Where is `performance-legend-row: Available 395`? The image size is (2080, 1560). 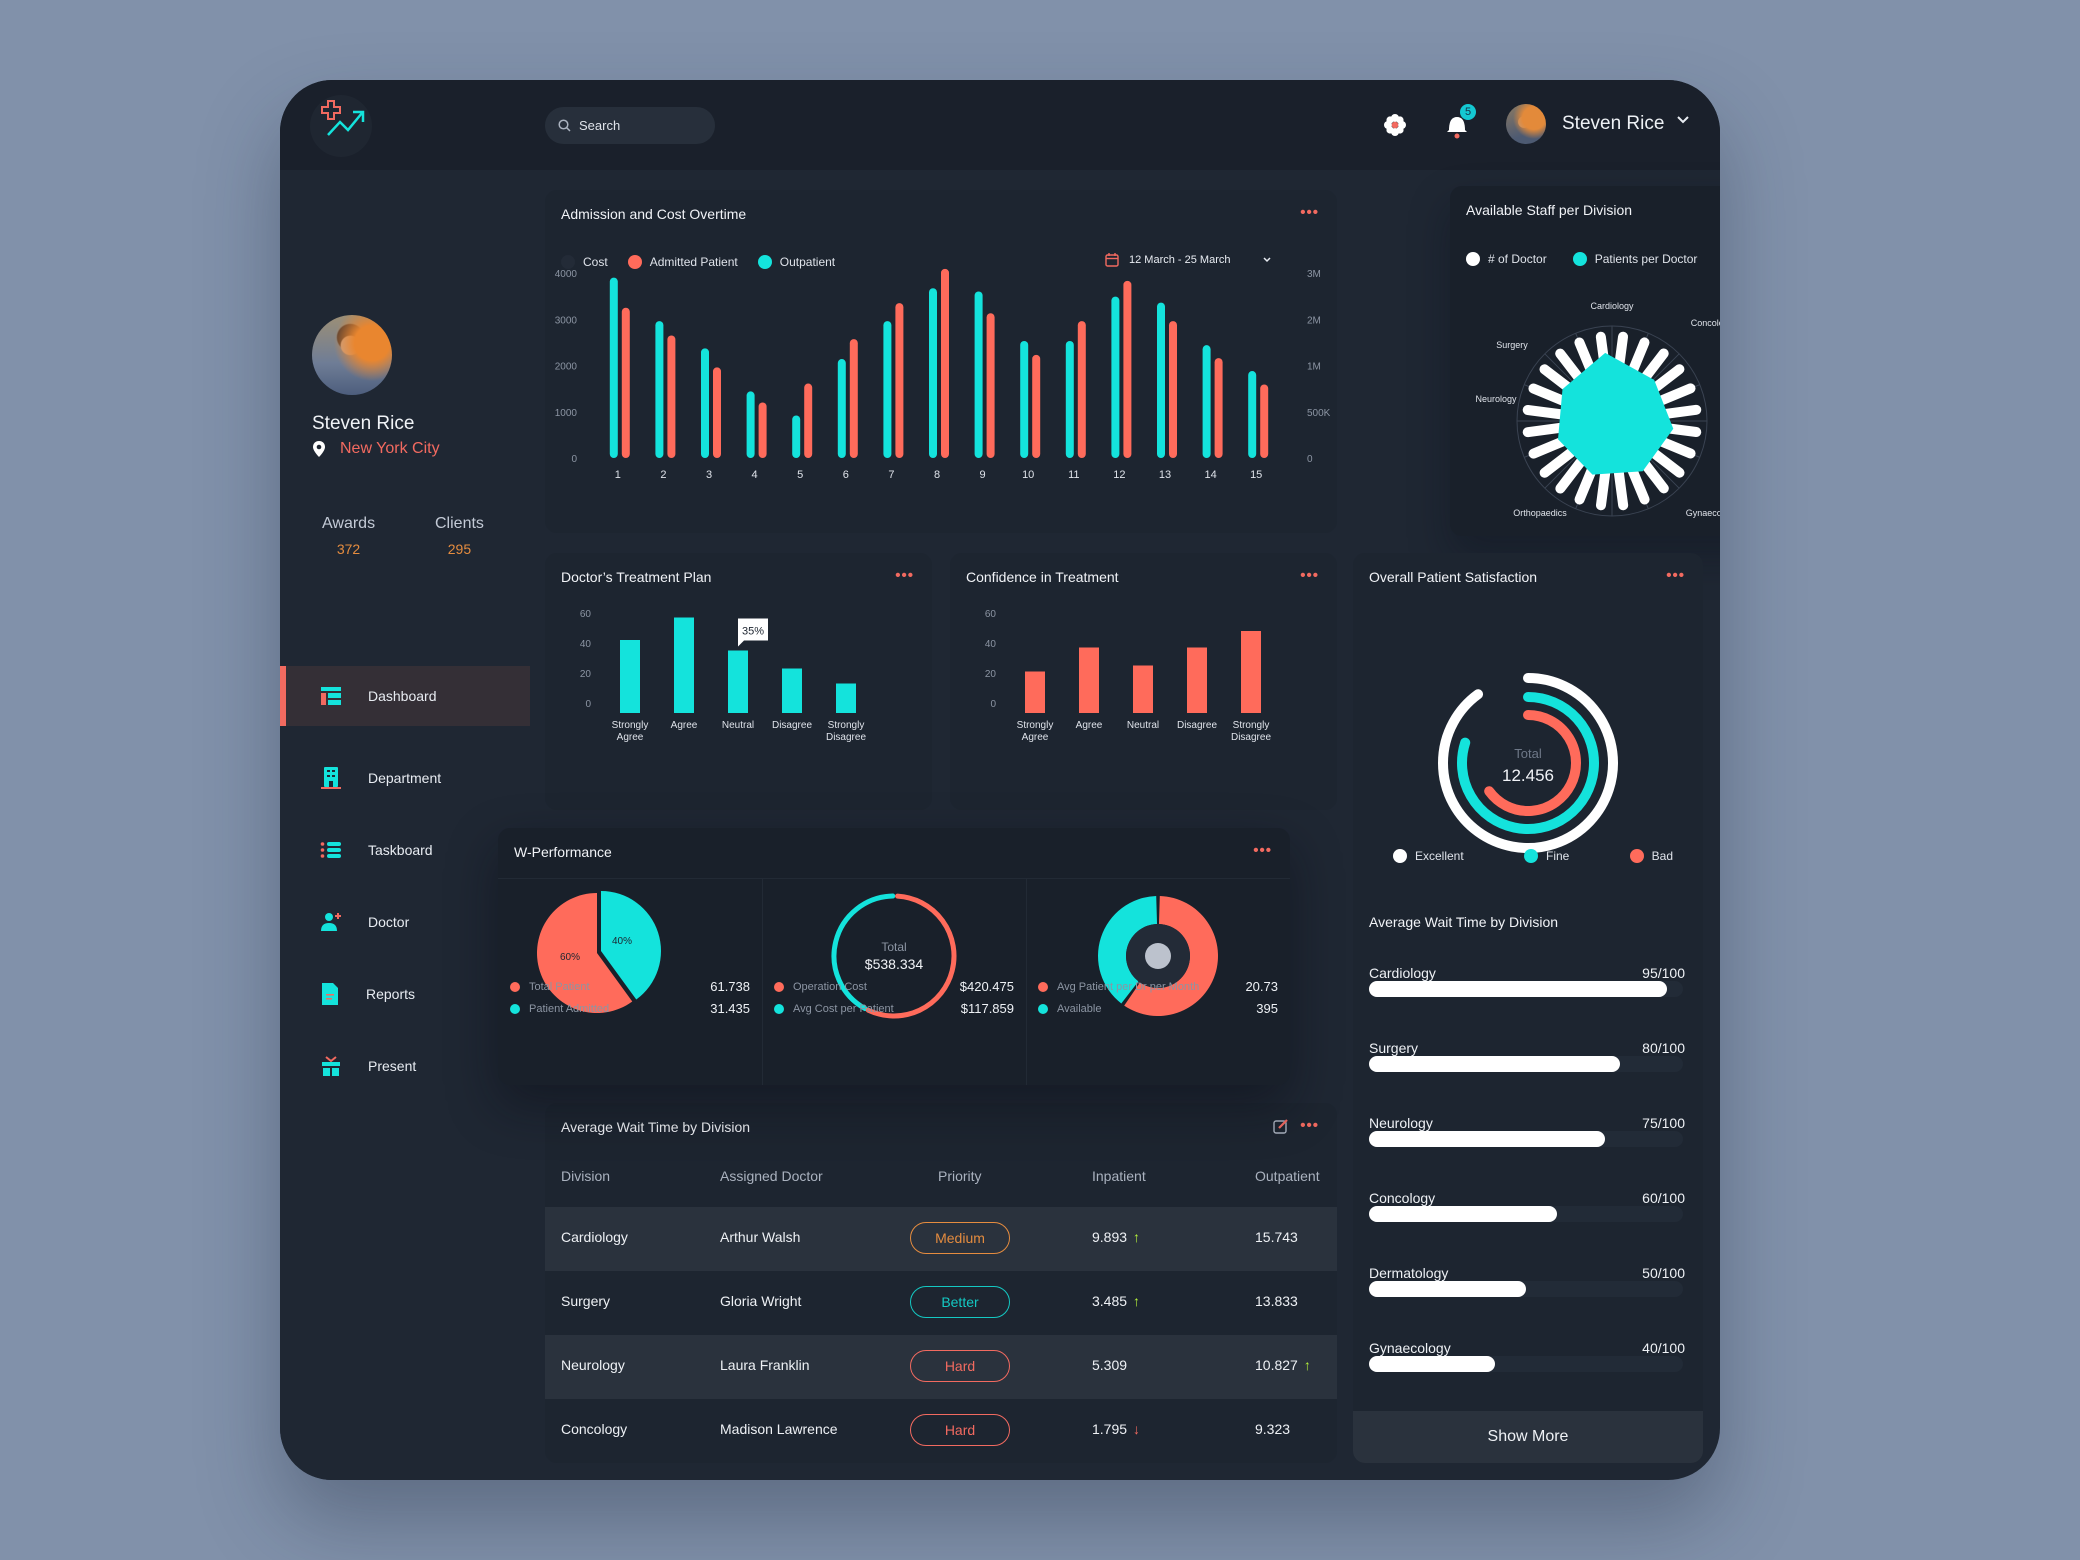
performance-legend-row: Available 395 is located at coordinates (1158, 1008).